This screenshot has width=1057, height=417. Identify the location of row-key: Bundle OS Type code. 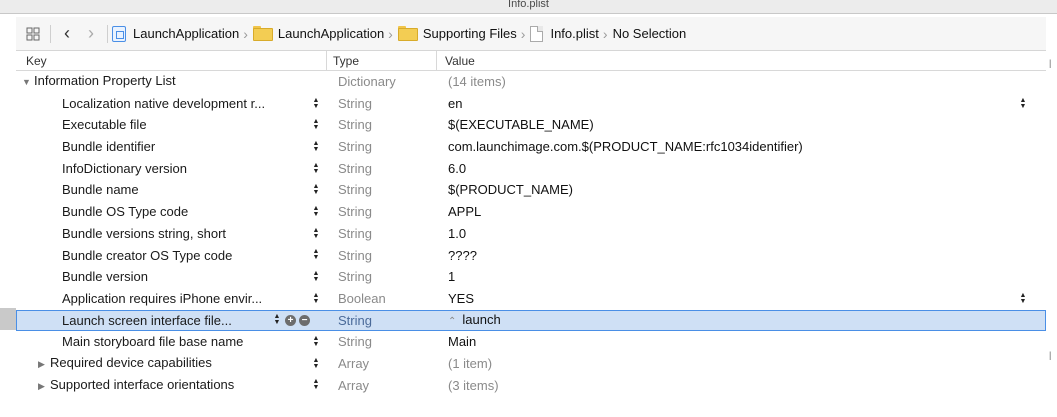
(161, 212).